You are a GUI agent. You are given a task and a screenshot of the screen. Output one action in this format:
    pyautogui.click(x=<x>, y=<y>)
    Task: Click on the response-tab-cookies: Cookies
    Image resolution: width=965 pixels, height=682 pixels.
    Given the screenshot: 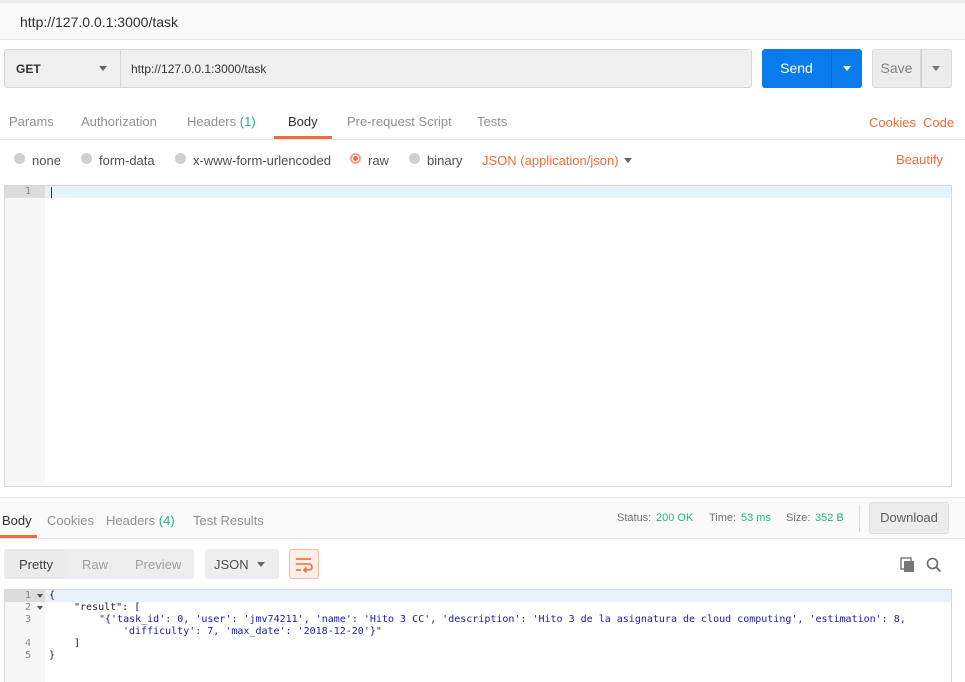 What is the action you would take?
    pyautogui.click(x=70, y=520)
    